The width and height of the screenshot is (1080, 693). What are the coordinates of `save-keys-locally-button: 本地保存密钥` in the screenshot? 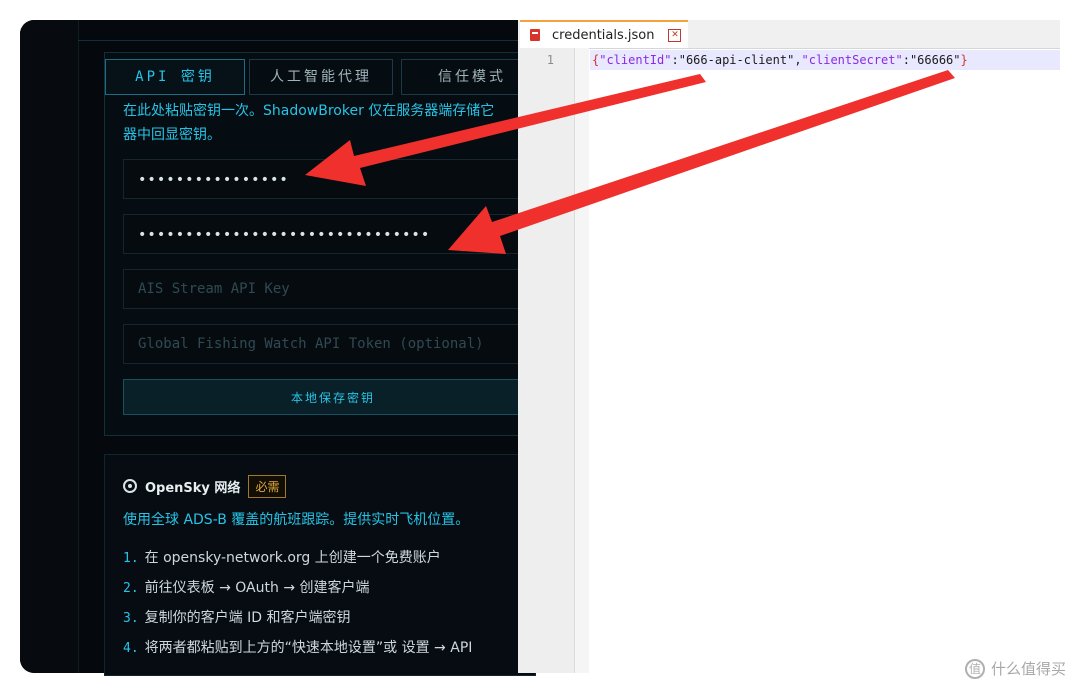 It's located at (333, 397).